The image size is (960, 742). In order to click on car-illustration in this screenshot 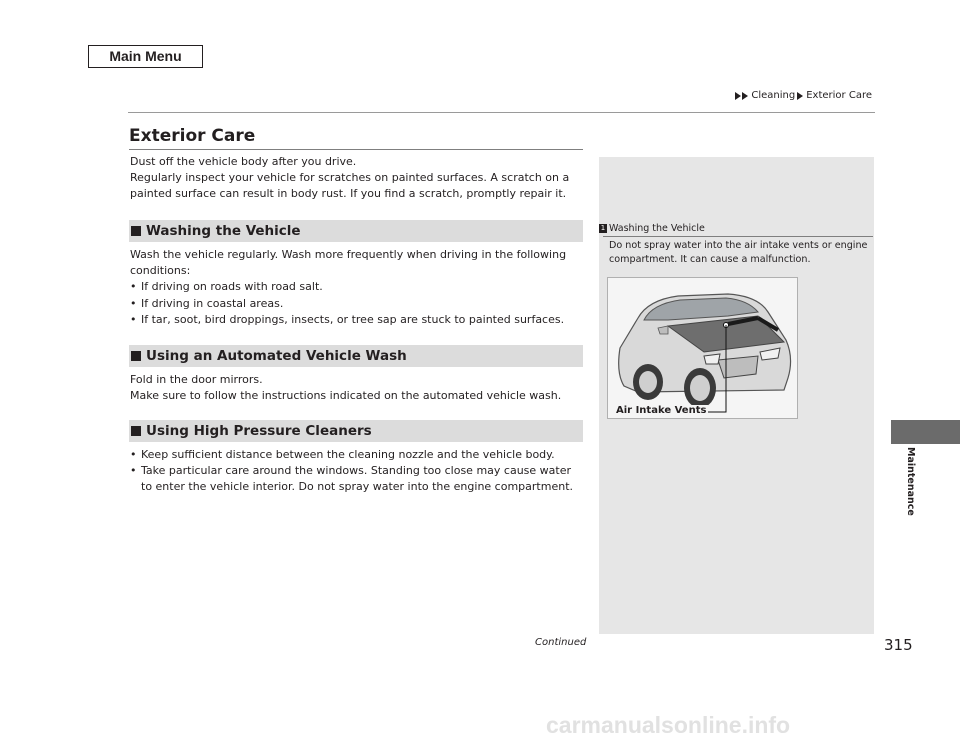, I will do `click(702, 348)`.